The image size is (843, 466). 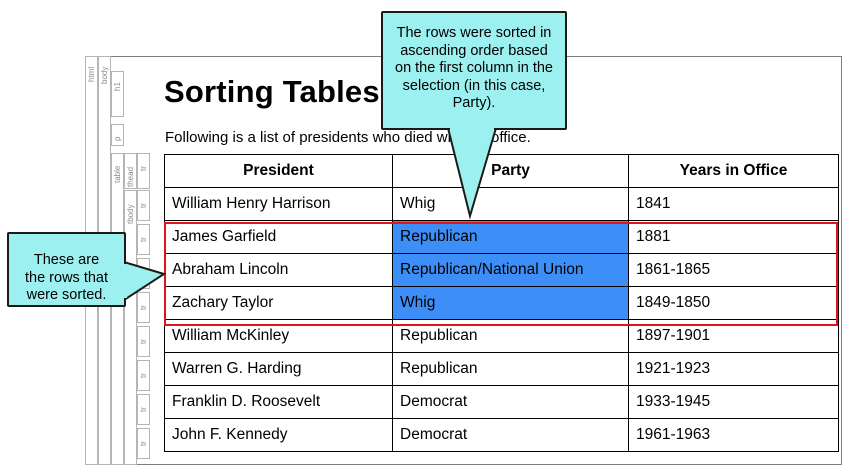 What do you see at coordinates (472, 173) in the screenshot?
I see `top-callout-pointer` at bounding box center [472, 173].